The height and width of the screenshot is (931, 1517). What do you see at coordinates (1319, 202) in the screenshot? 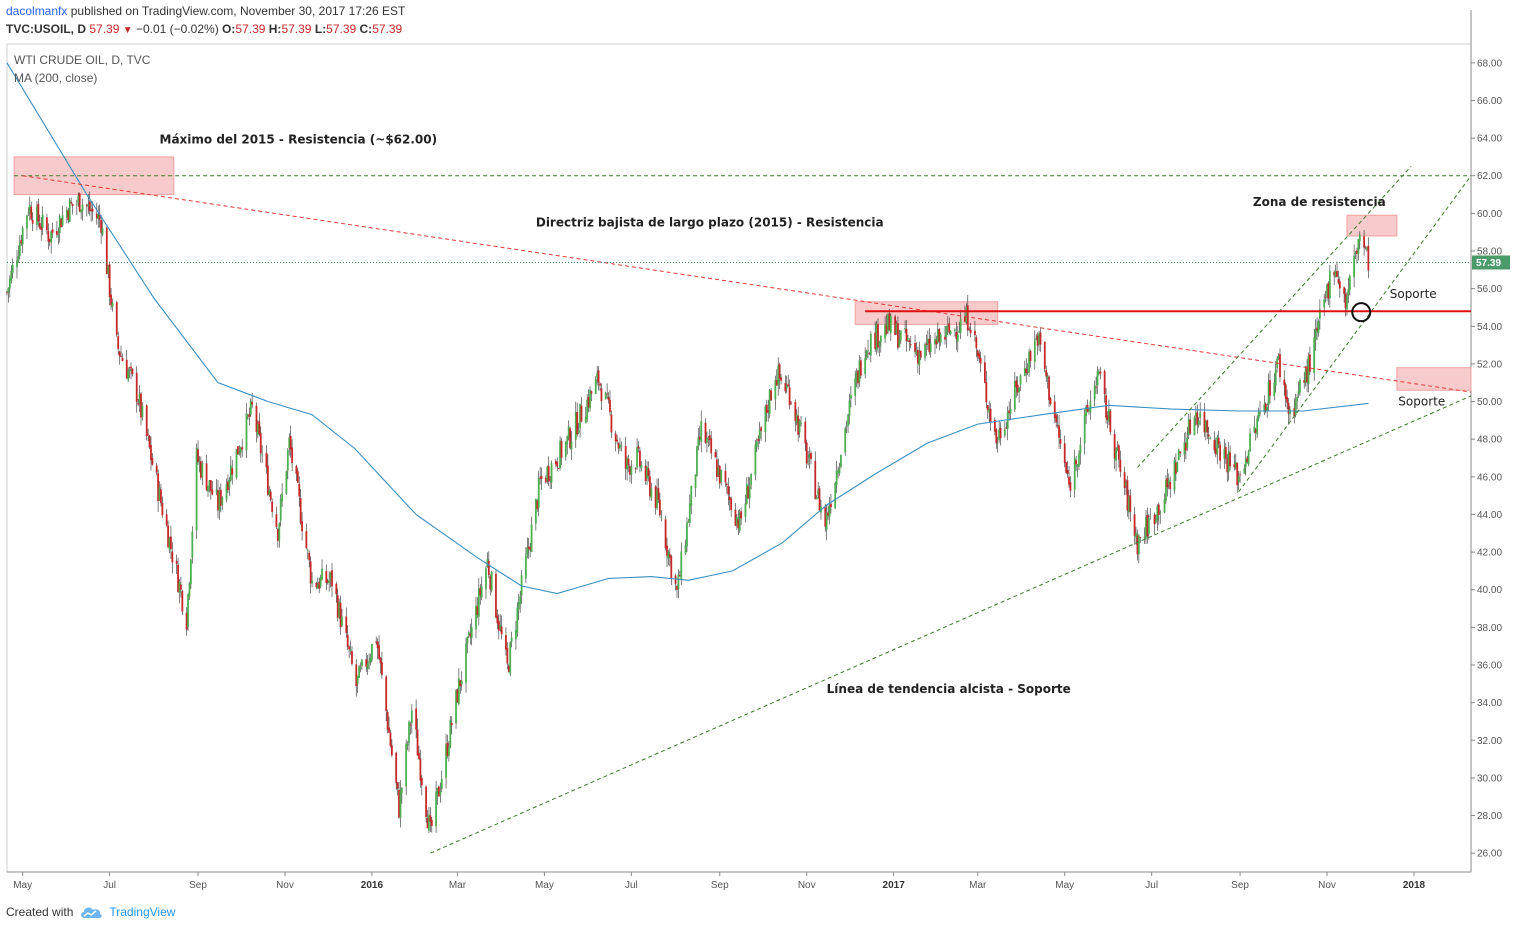
I see `resistance-zone-label: Zona de resistencia` at bounding box center [1319, 202].